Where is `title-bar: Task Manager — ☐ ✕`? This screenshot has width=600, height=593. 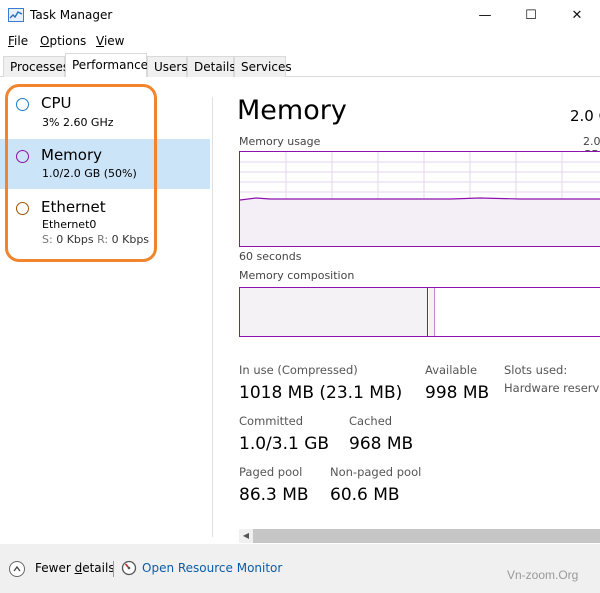 title-bar: Task Manager — ☐ ✕ is located at coordinates (300, 15).